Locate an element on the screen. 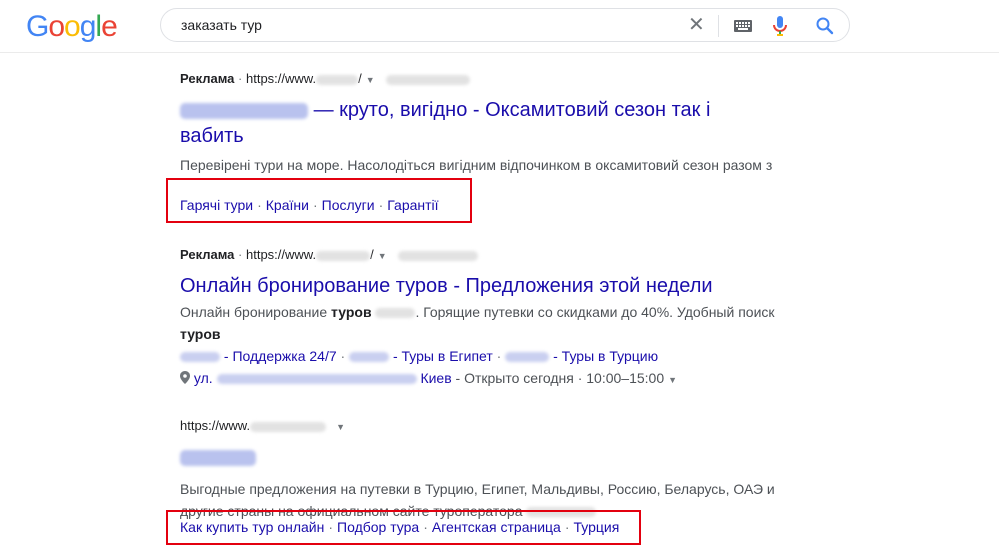 This screenshot has height=559, width=999. sitelink: - Поддержка 24/7 is located at coordinates (280, 356).